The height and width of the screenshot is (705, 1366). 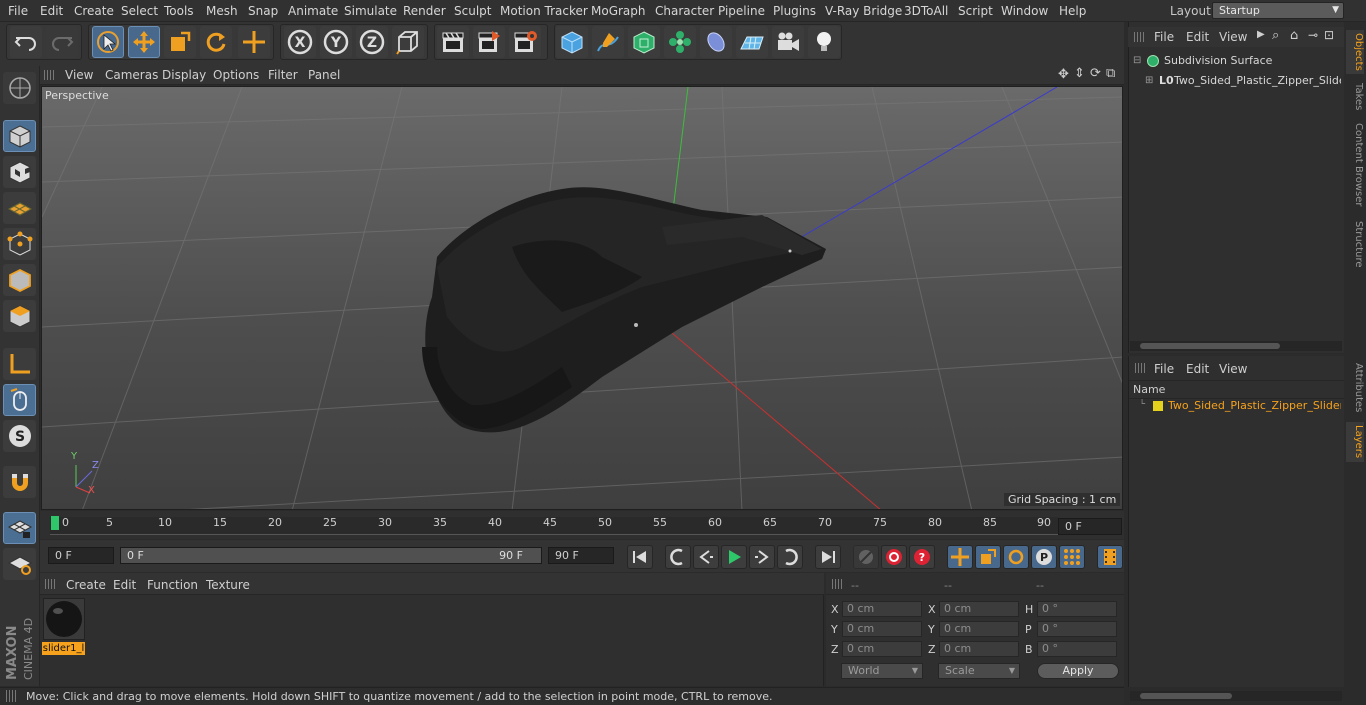 What do you see at coordinates (1236, 406) in the screenshot?
I see `layer-row: └ Two_Sided_Plastic_Zipper_Slider_l` at bounding box center [1236, 406].